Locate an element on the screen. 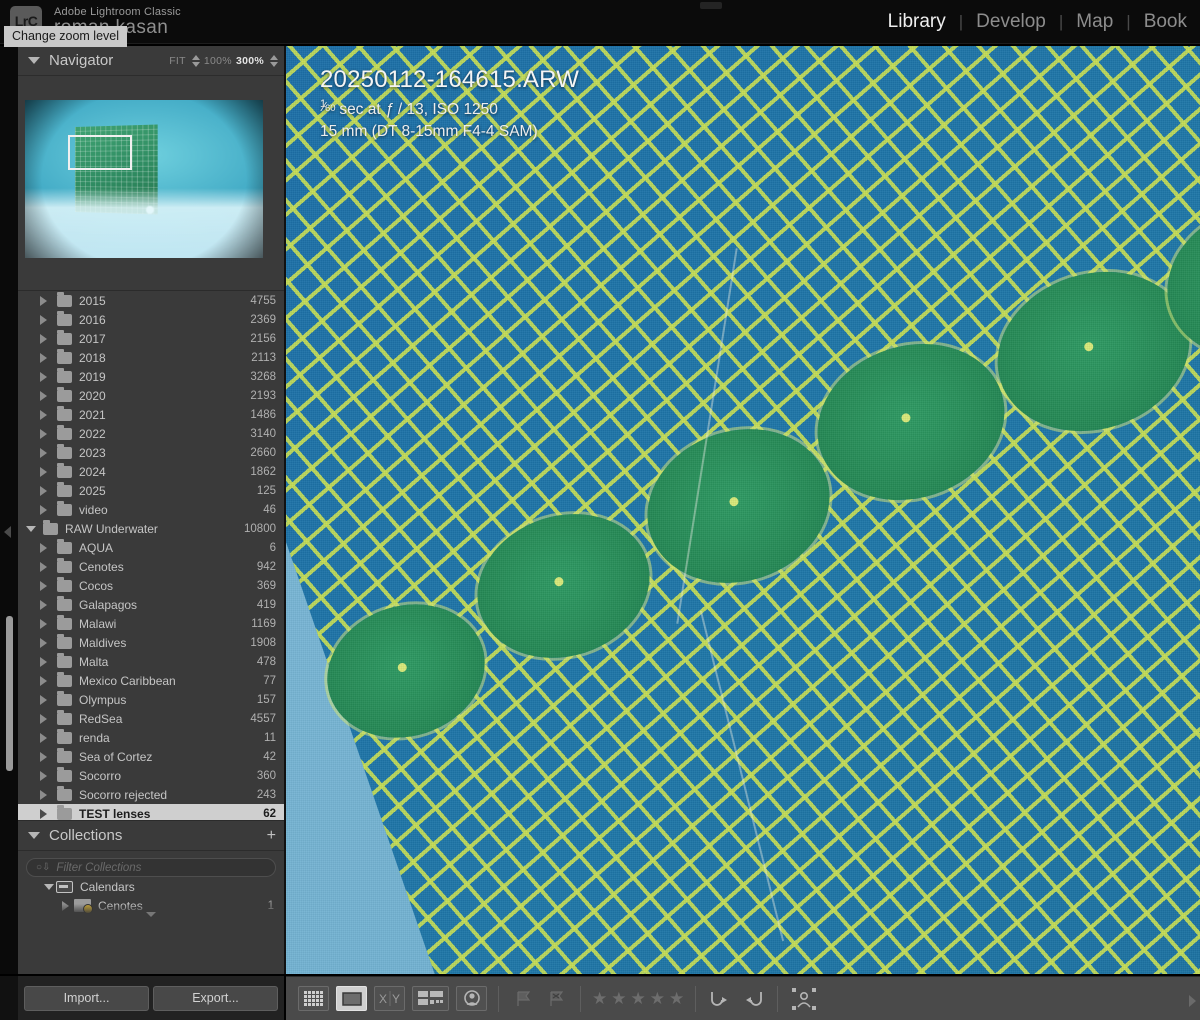  rotate-right-icon is located at coordinates (753, 998).